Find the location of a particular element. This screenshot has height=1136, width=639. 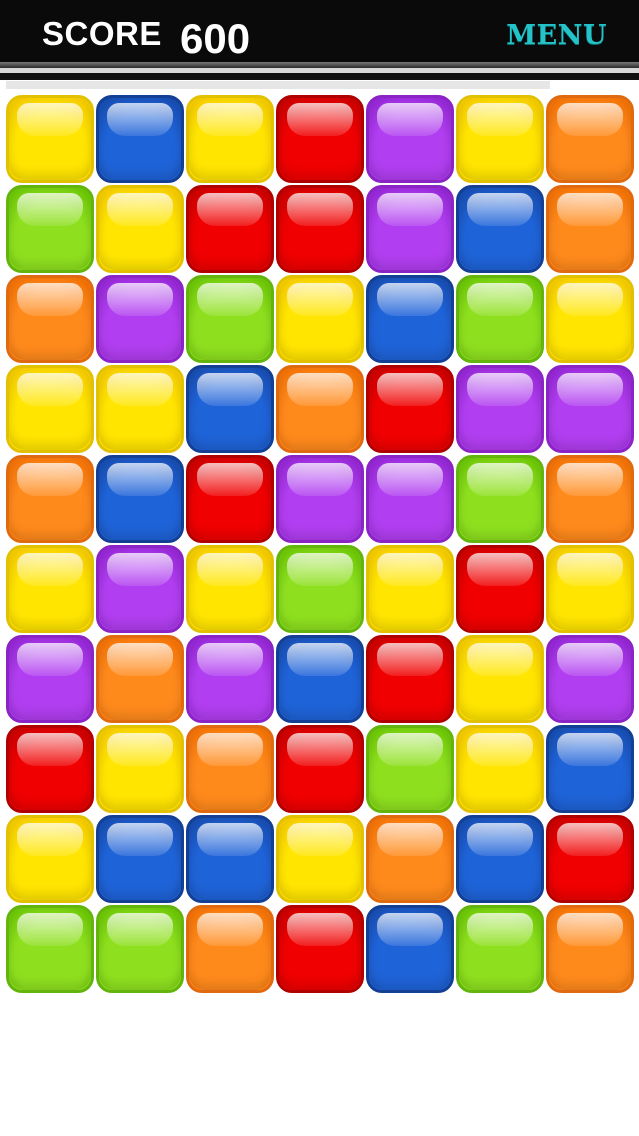

header-divider-shadow is located at coordinates (319, 76).